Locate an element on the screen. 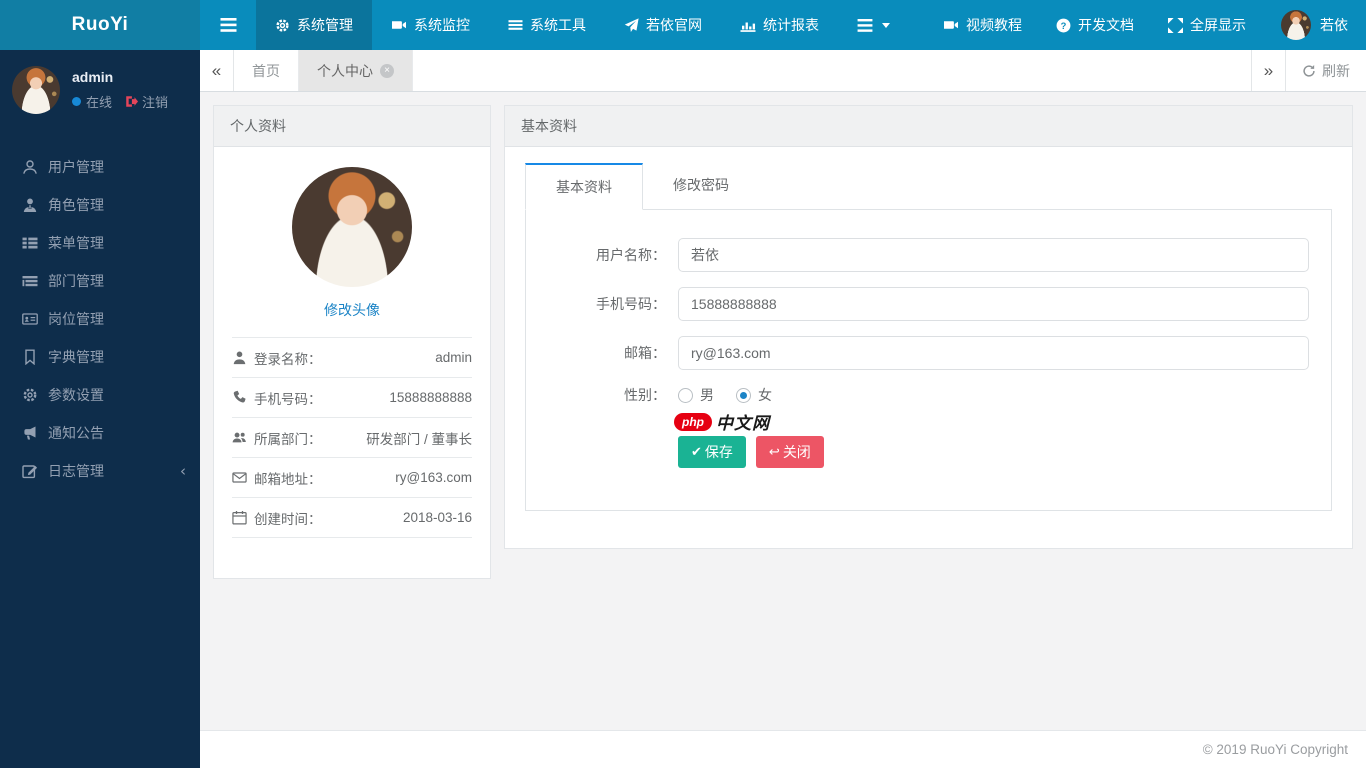  list-item: 邮箱地址： ry@163.com is located at coordinates (352, 478).